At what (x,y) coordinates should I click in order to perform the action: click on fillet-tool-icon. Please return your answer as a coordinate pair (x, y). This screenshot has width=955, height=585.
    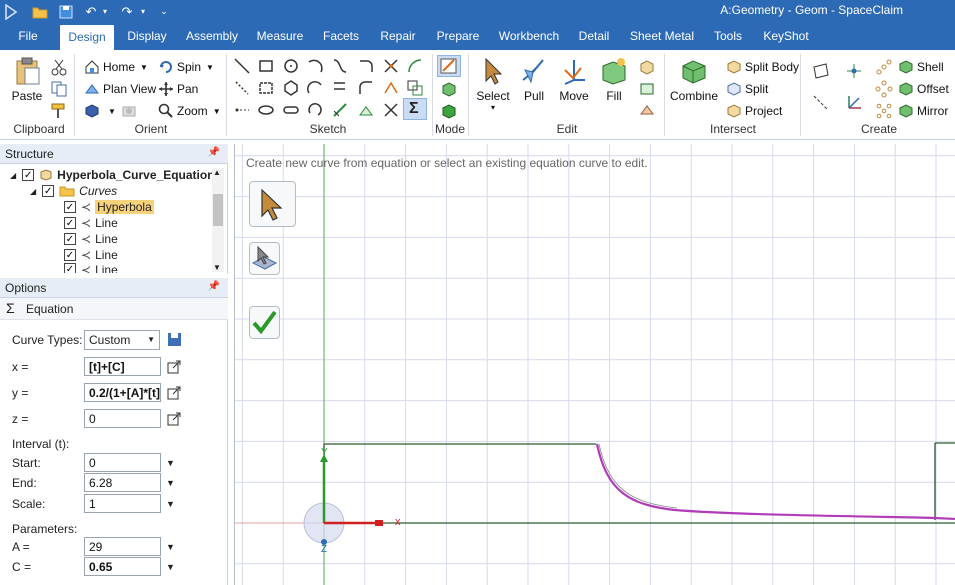
    Looking at the image, I should click on (366, 88).